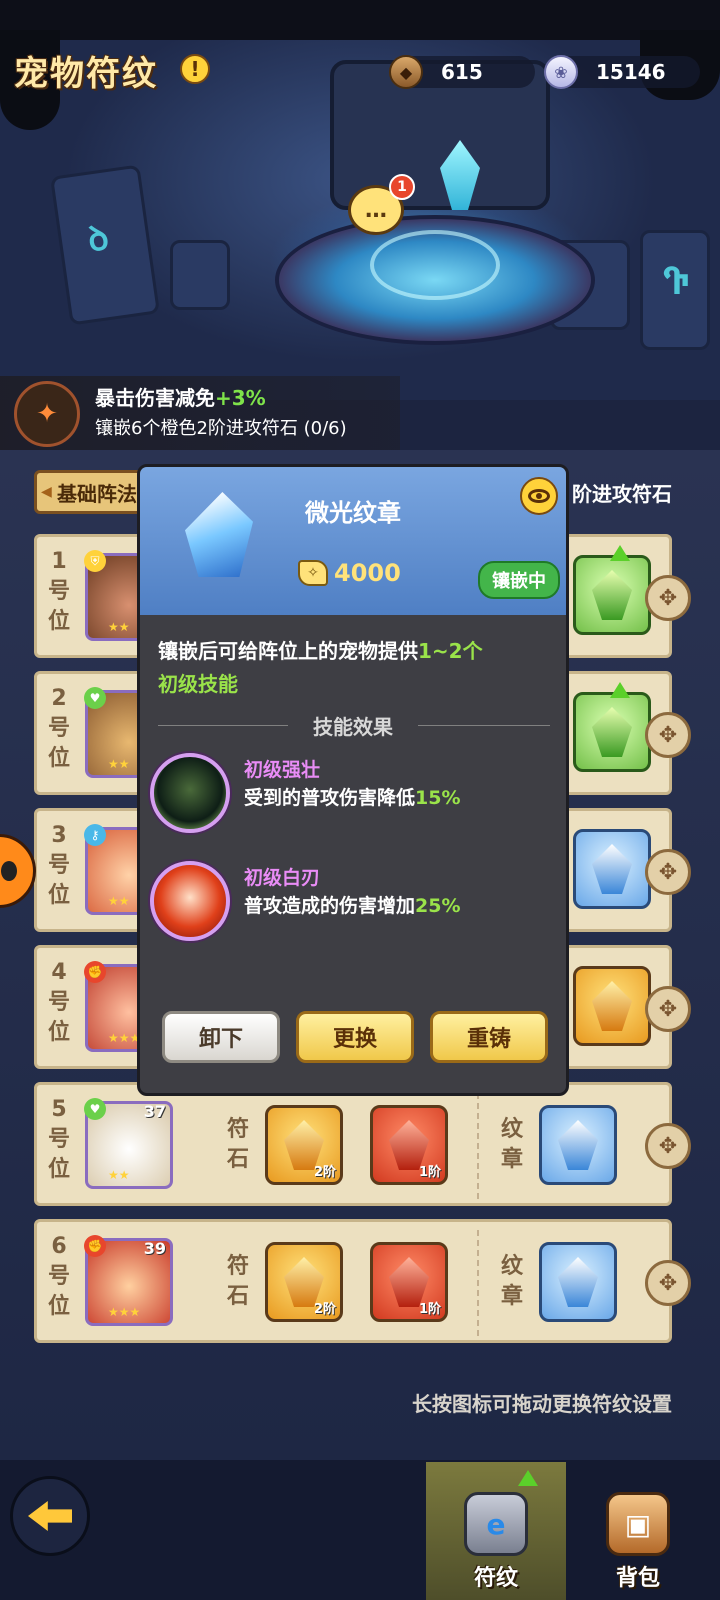 The width and height of the screenshot is (720, 1600). I want to click on popup-title: 微光纹章, so click(353, 513).